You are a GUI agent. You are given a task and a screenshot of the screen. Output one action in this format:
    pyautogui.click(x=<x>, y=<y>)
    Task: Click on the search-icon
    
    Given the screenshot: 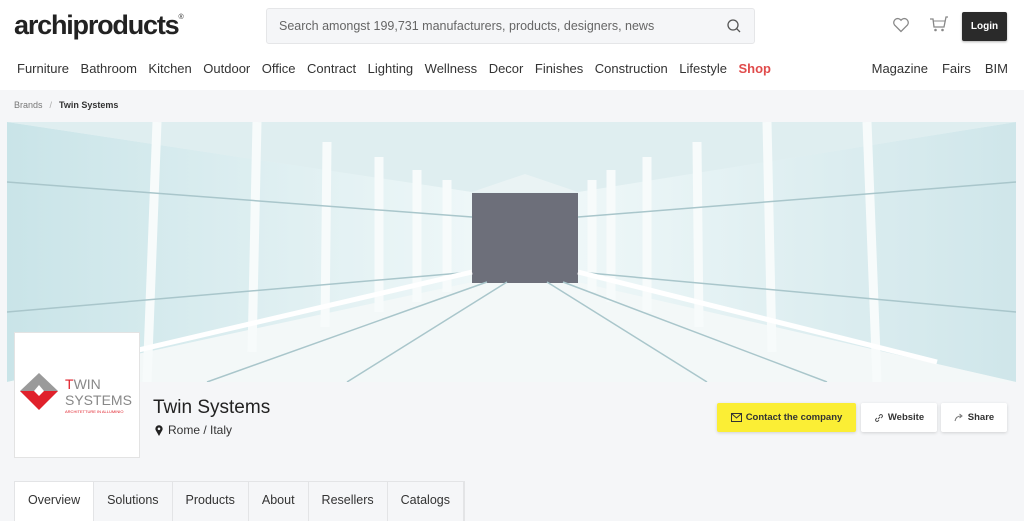 What is the action you would take?
    pyautogui.click(x=734, y=26)
    